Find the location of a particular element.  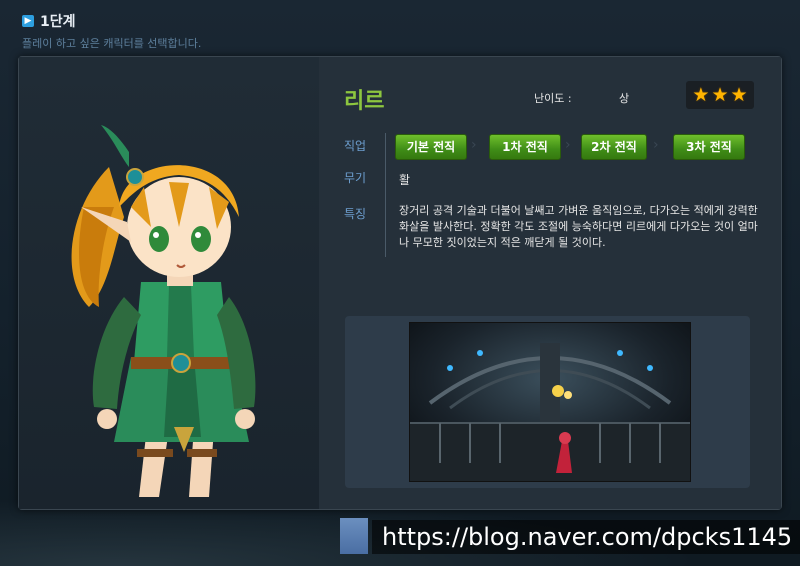

feature-label: 특징 is located at coordinates (355, 214).